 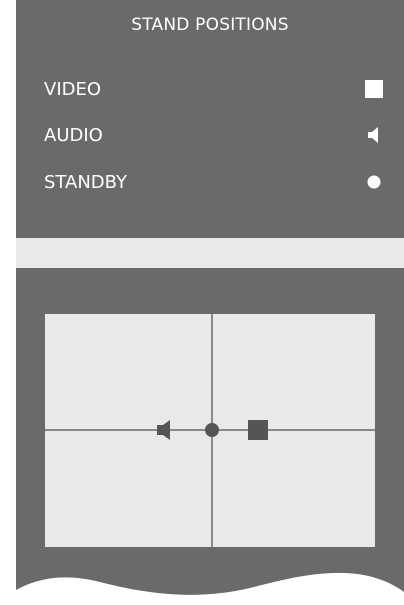 I want to click on menu-item-label: AUDIO, so click(x=73, y=135).